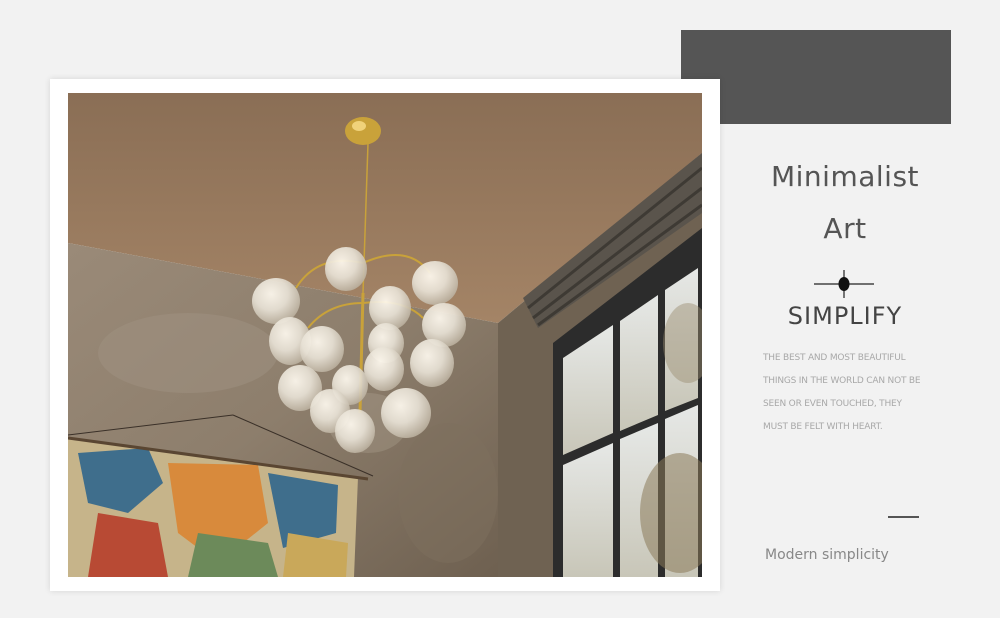 This screenshot has height=618, width=1000. I want to click on heading-line-1: Minimalist, so click(845, 176).